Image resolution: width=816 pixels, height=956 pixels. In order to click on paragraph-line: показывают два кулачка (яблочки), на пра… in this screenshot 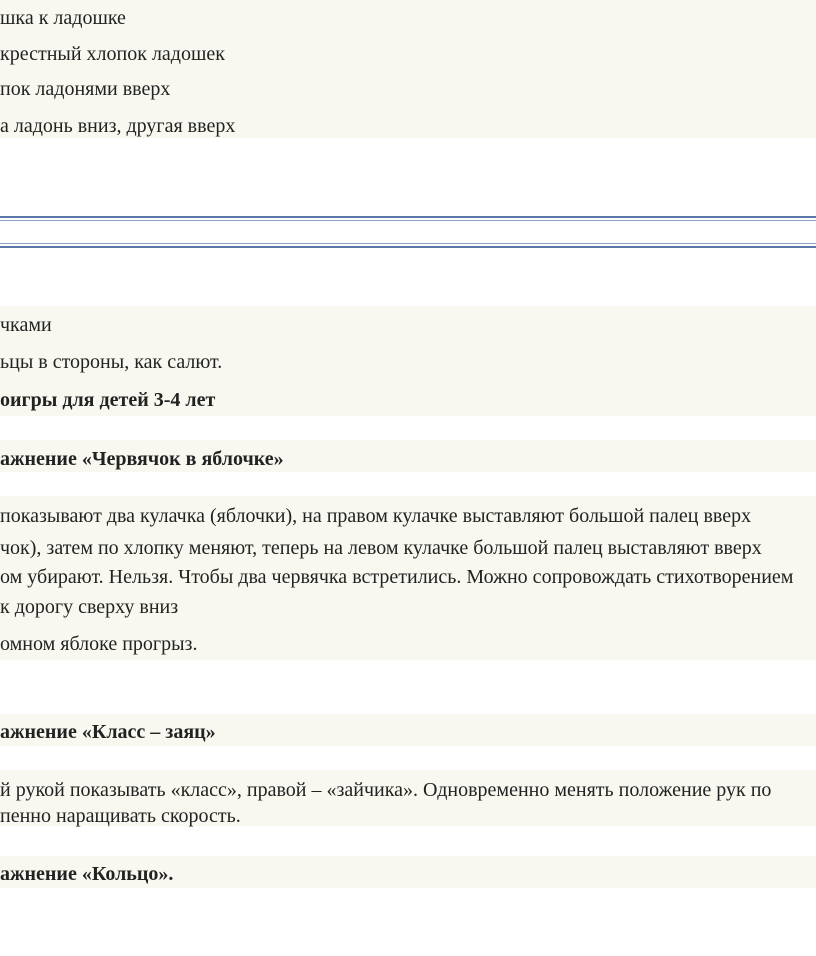, I will do `click(376, 516)`.